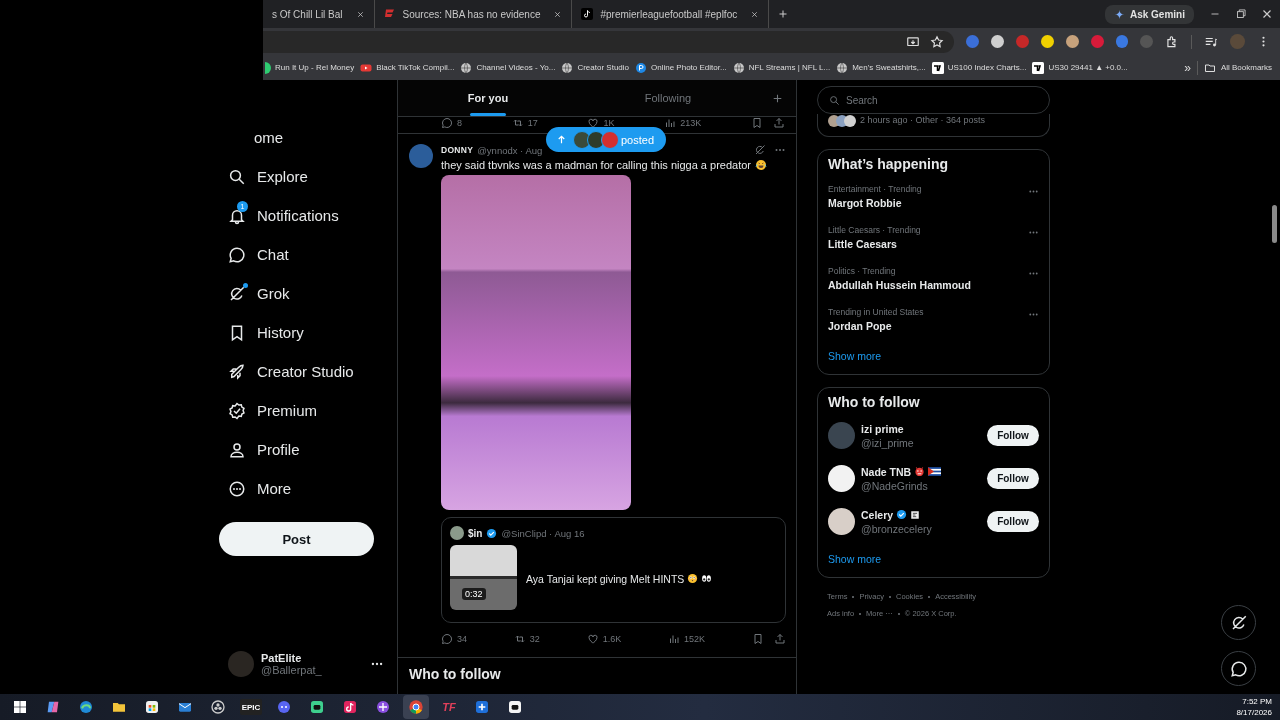 The height and width of the screenshot is (720, 1280). I want to click on taskbar-app: TF, so click(449, 707).